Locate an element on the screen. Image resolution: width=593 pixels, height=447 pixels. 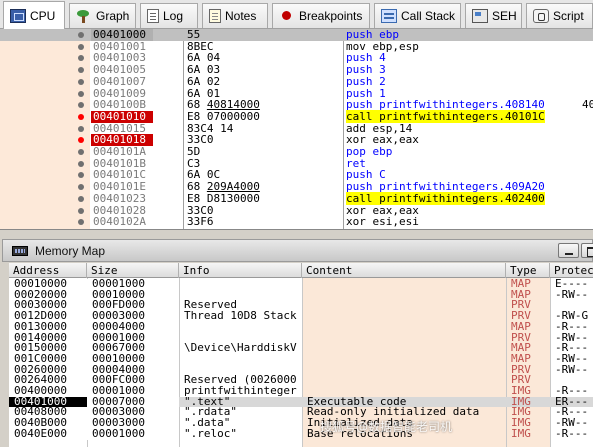
cpu-icon is located at coordinates (18, 15).